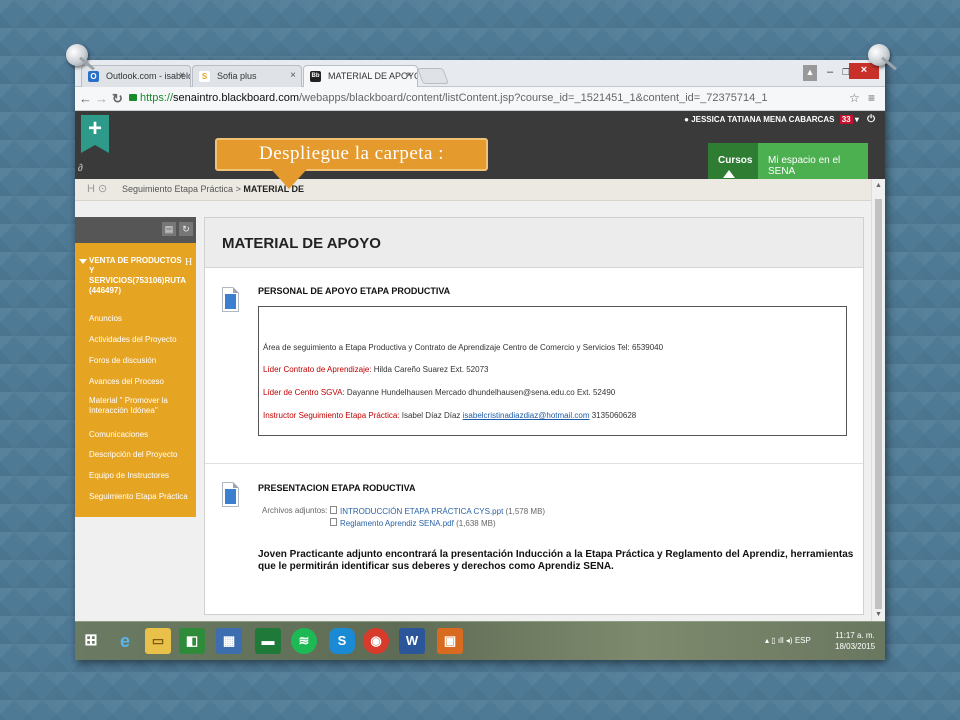 The height and width of the screenshot is (720, 960). I want to click on refresh-icon: ↻, so click(186, 229).